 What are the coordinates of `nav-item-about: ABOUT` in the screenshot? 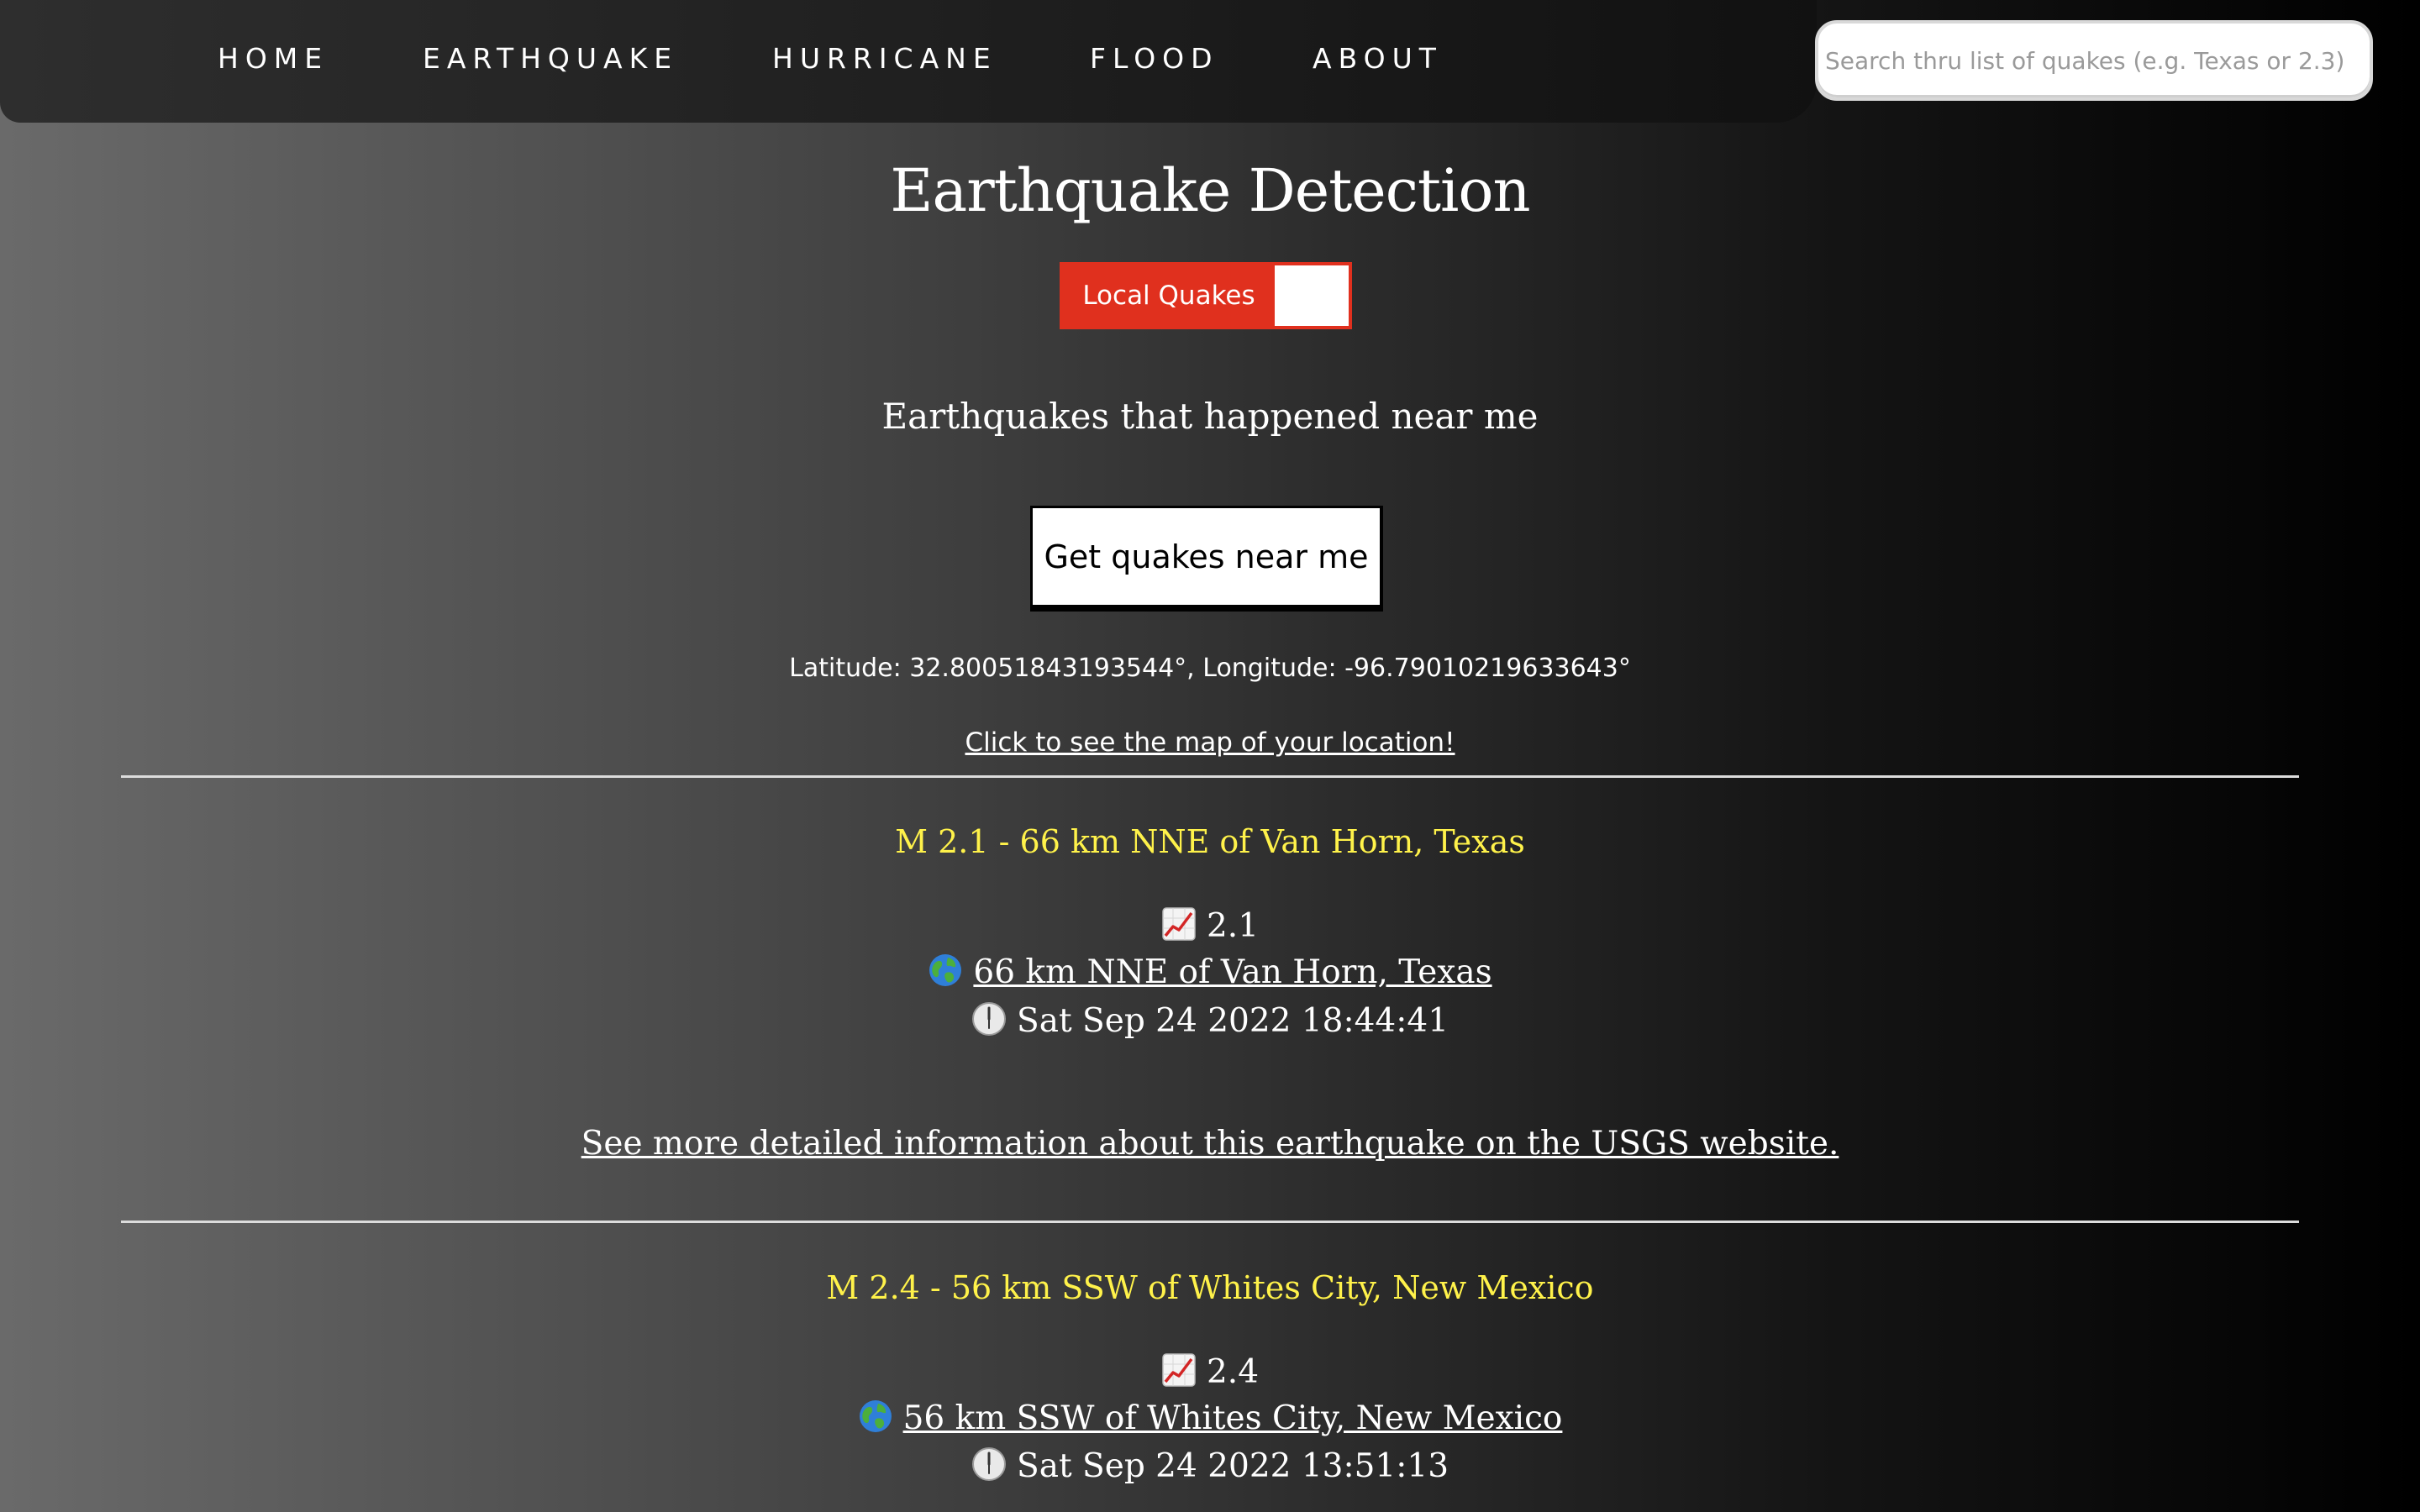 It's located at (1378, 59).